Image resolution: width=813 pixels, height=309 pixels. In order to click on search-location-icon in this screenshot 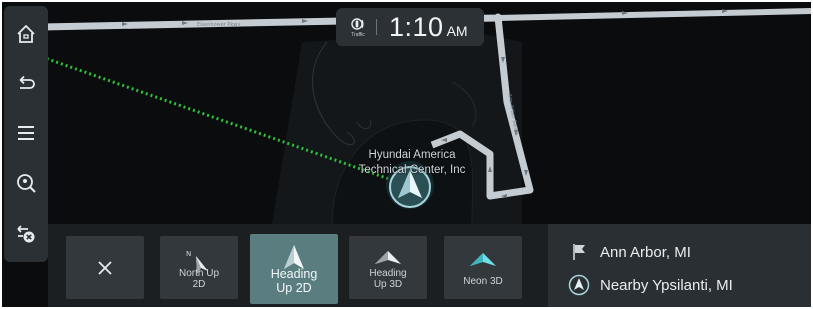, I will do `click(26, 183)`.